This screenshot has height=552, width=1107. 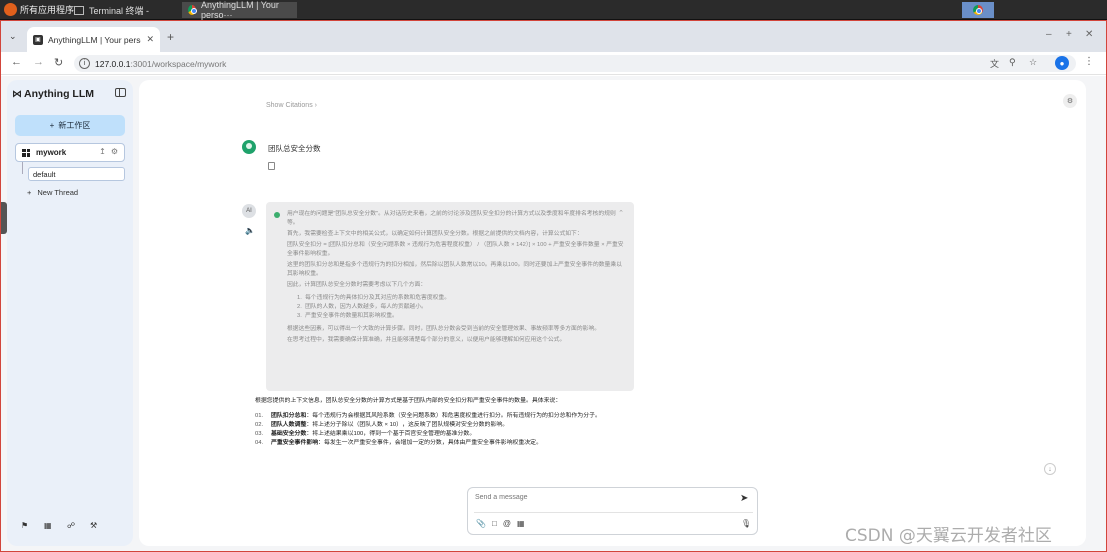 I want to click on minimize-icon: –, so click(x=1049, y=34).